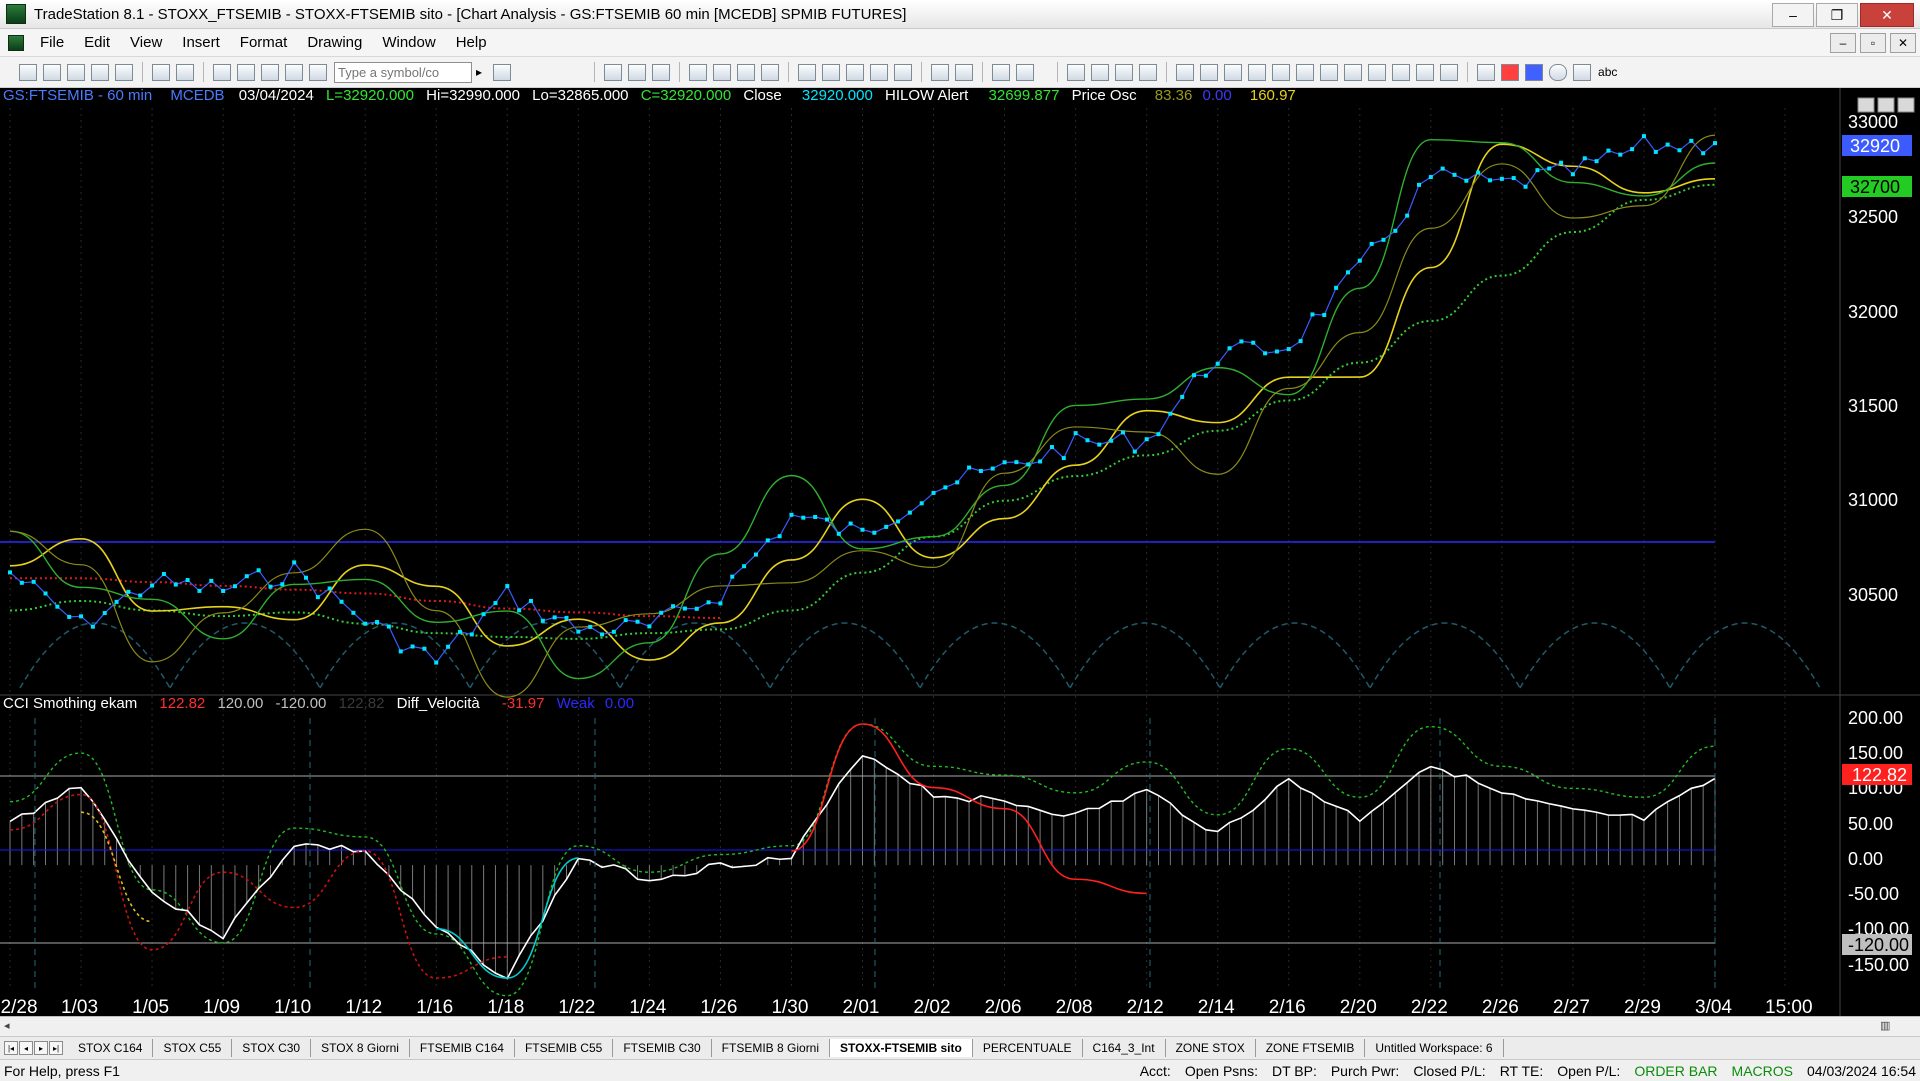  What do you see at coordinates (1100, 72) in the screenshot?
I see `cursor-icon` at bounding box center [1100, 72].